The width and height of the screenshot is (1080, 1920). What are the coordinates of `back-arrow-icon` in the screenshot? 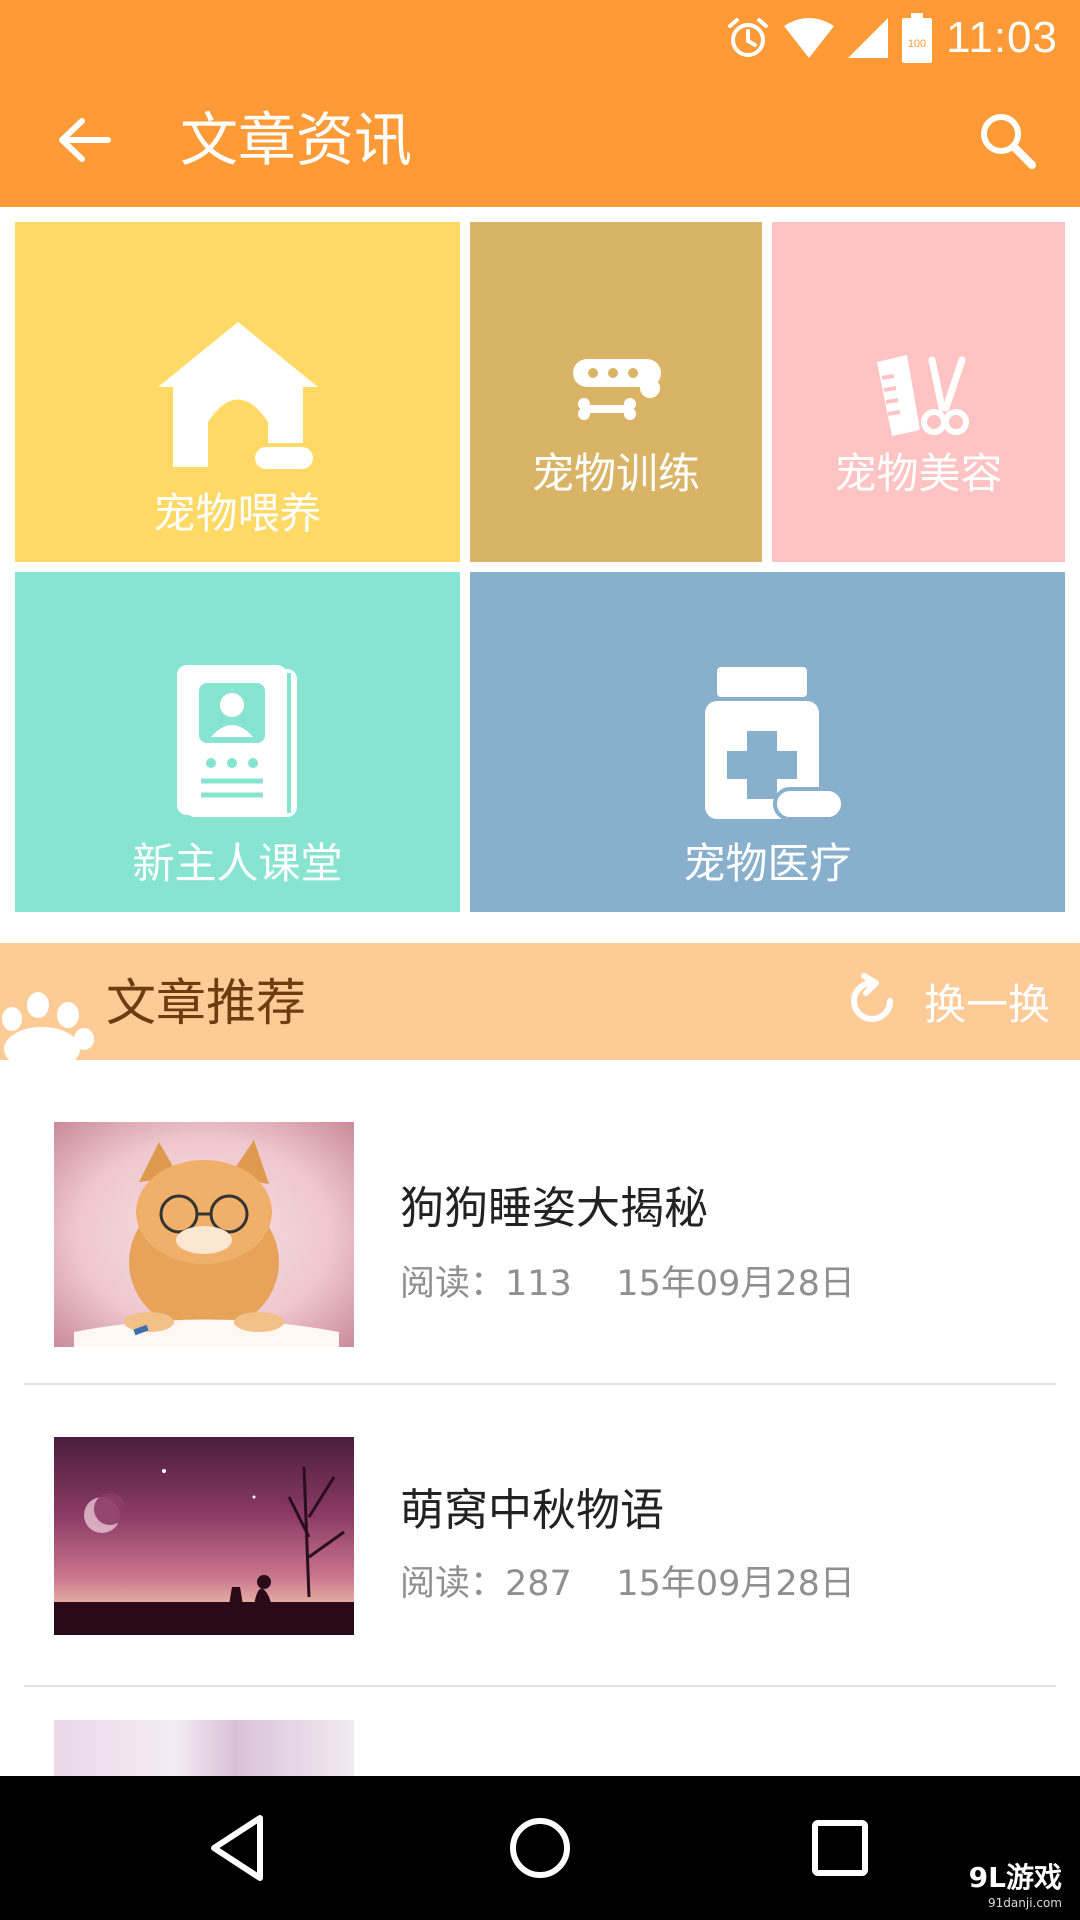 It's located at (85, 140).